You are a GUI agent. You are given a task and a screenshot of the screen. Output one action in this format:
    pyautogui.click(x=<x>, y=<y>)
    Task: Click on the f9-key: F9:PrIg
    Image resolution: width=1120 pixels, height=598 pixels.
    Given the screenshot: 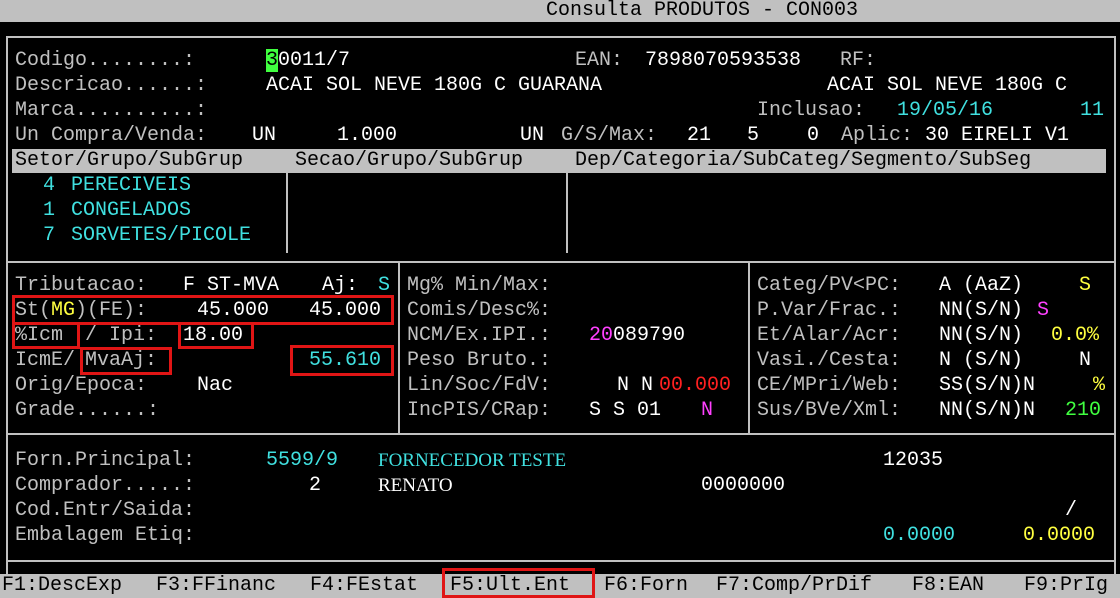 What is the action you would take?
    pyautogui.click(x=1066, y=586)
    